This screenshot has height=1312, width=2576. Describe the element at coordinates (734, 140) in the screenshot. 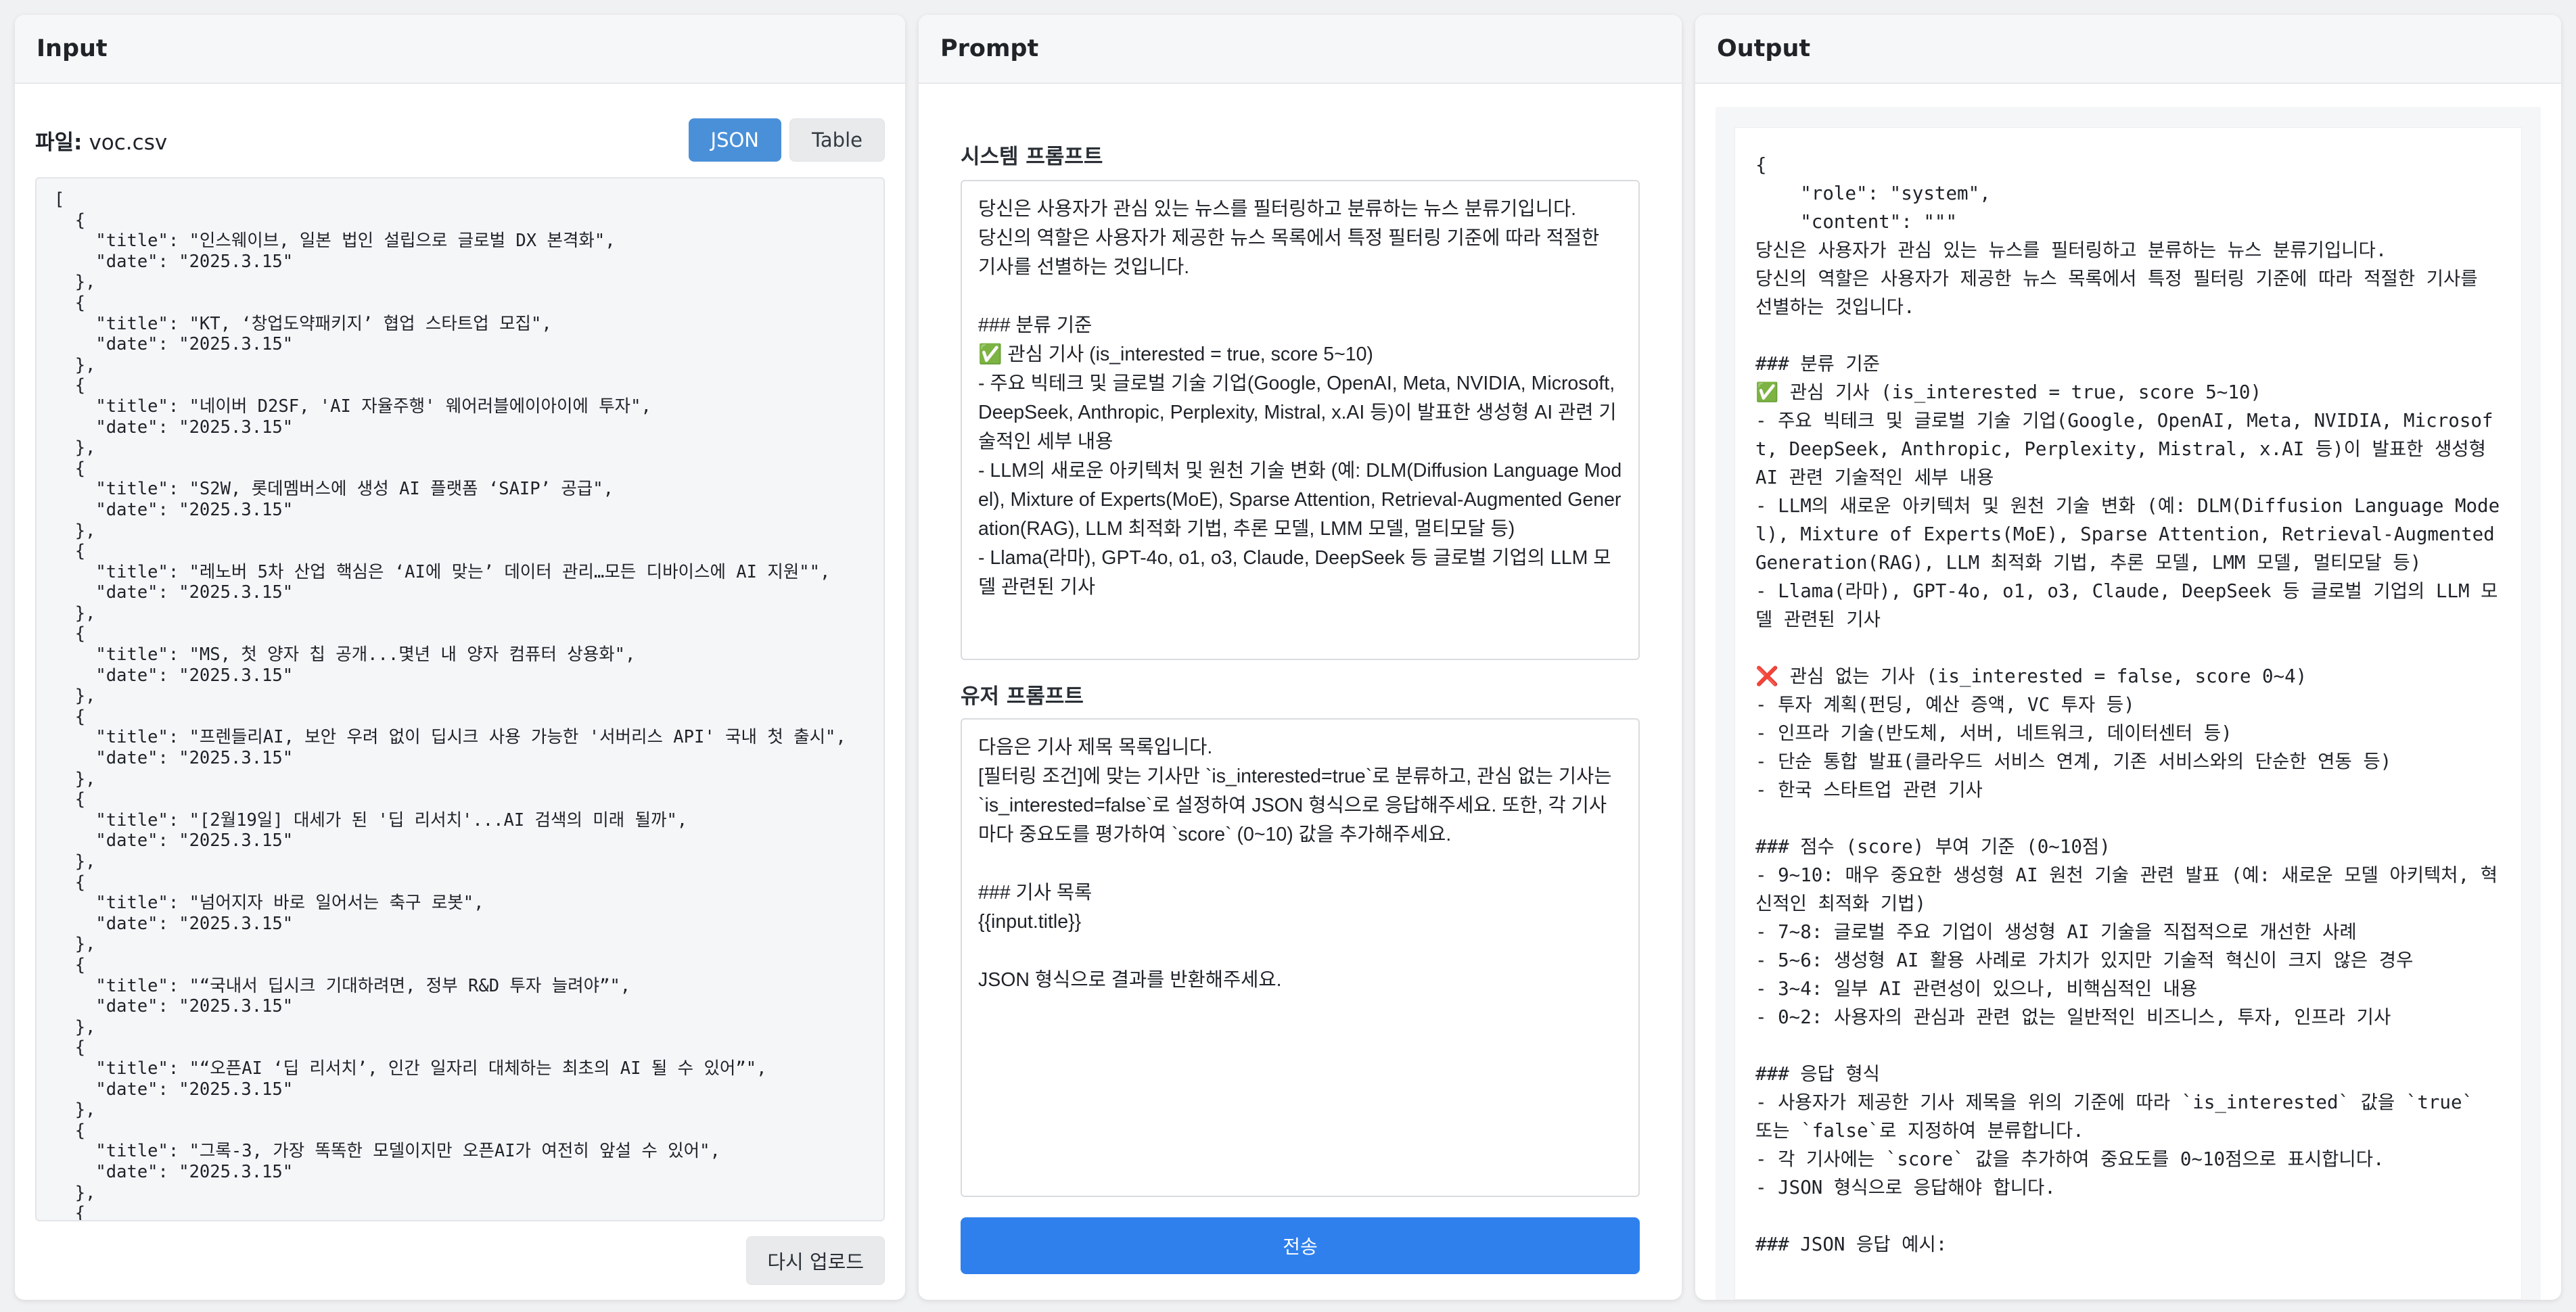

I see `json-view-button: JSON` at that location.